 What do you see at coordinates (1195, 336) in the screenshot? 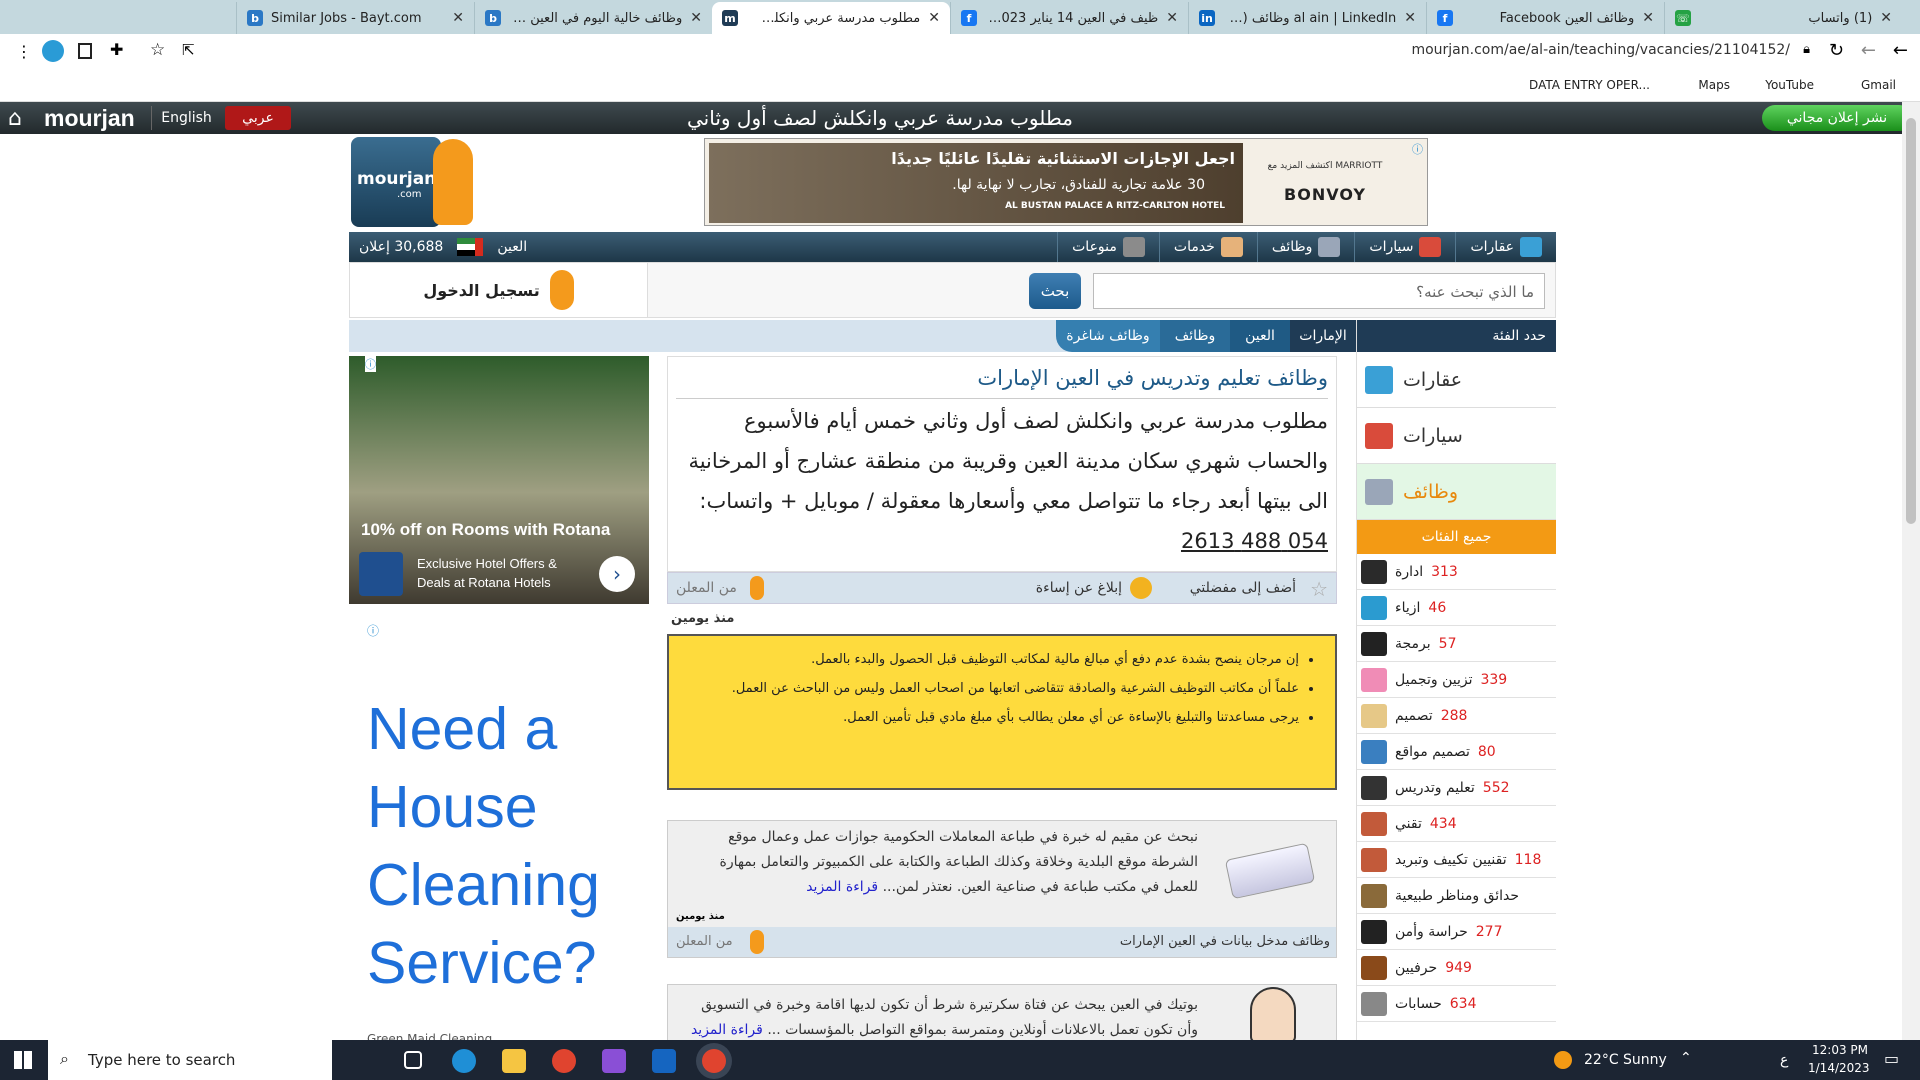
I see `breadcrumb-jobs: وظائف` at bounding box center [1195, 336].